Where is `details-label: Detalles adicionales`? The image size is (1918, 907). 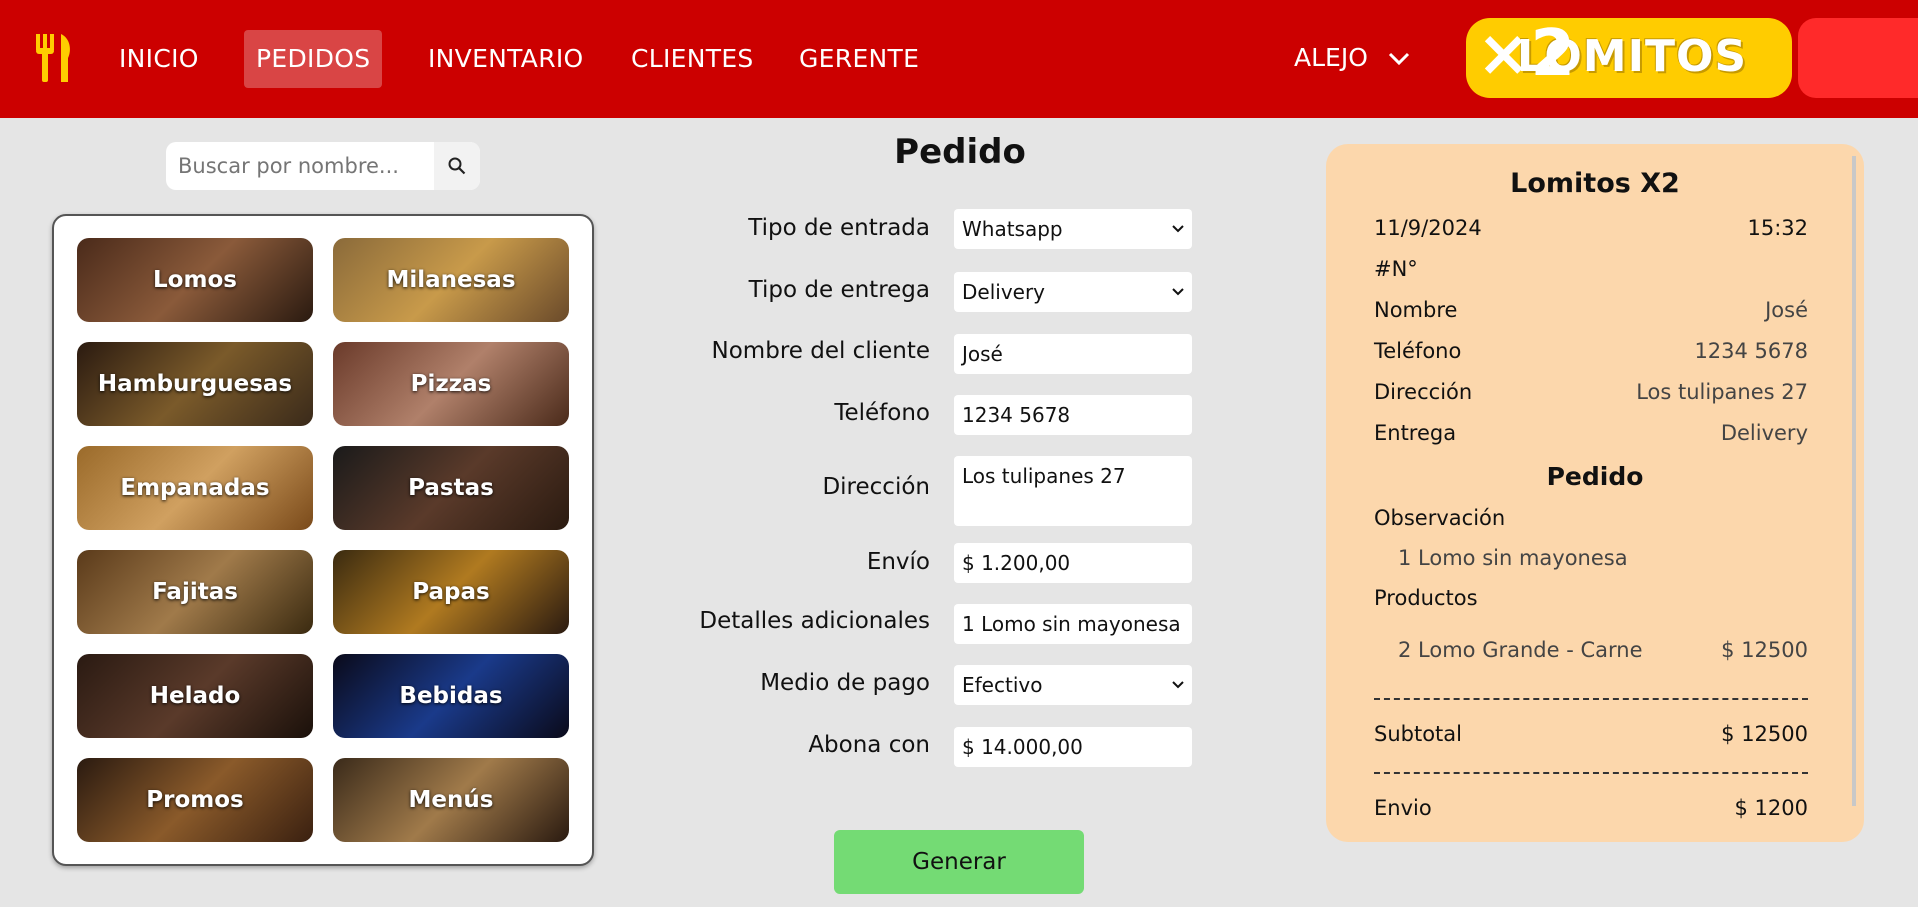
details-label: Detalles adicionales is located at coordinates (814, 621).